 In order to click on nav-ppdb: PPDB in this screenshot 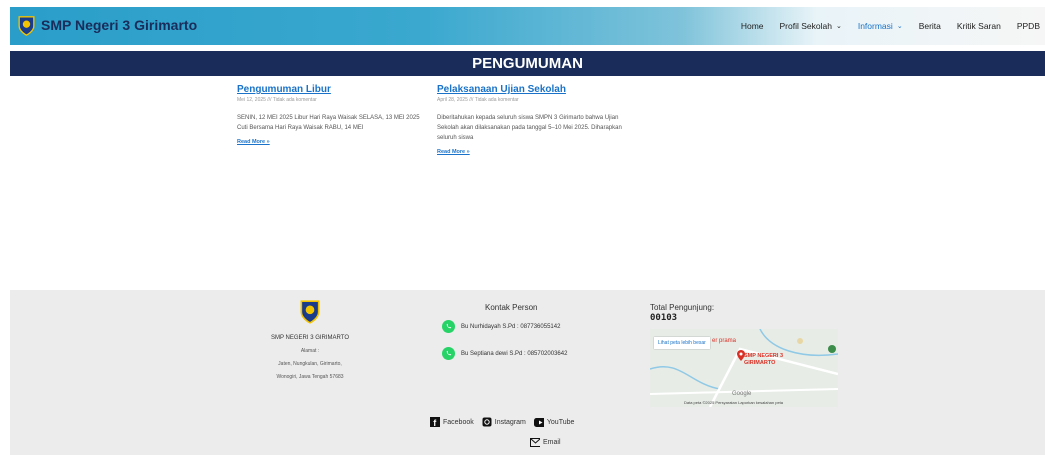, I will do `click(1028, 26)`.